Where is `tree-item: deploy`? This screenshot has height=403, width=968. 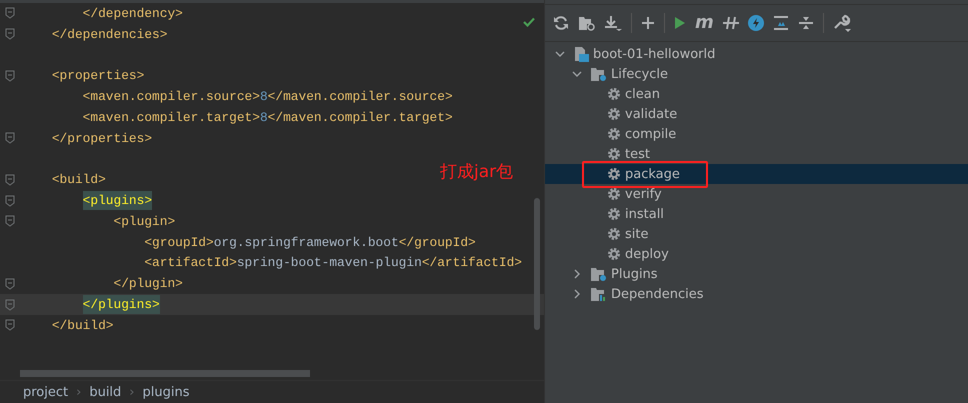 tree-item: deploy is located at coordinates (647, 254).